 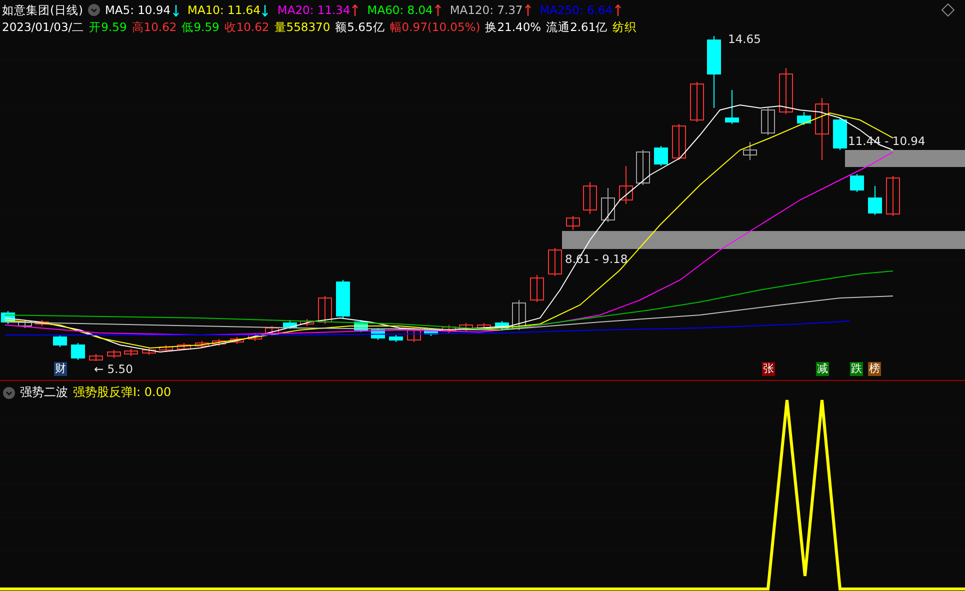 What do you see at coordinates (577, 27) in the screenshot?
I see `quote-field: 流通2.61亿` at bounding box center [577, 27].